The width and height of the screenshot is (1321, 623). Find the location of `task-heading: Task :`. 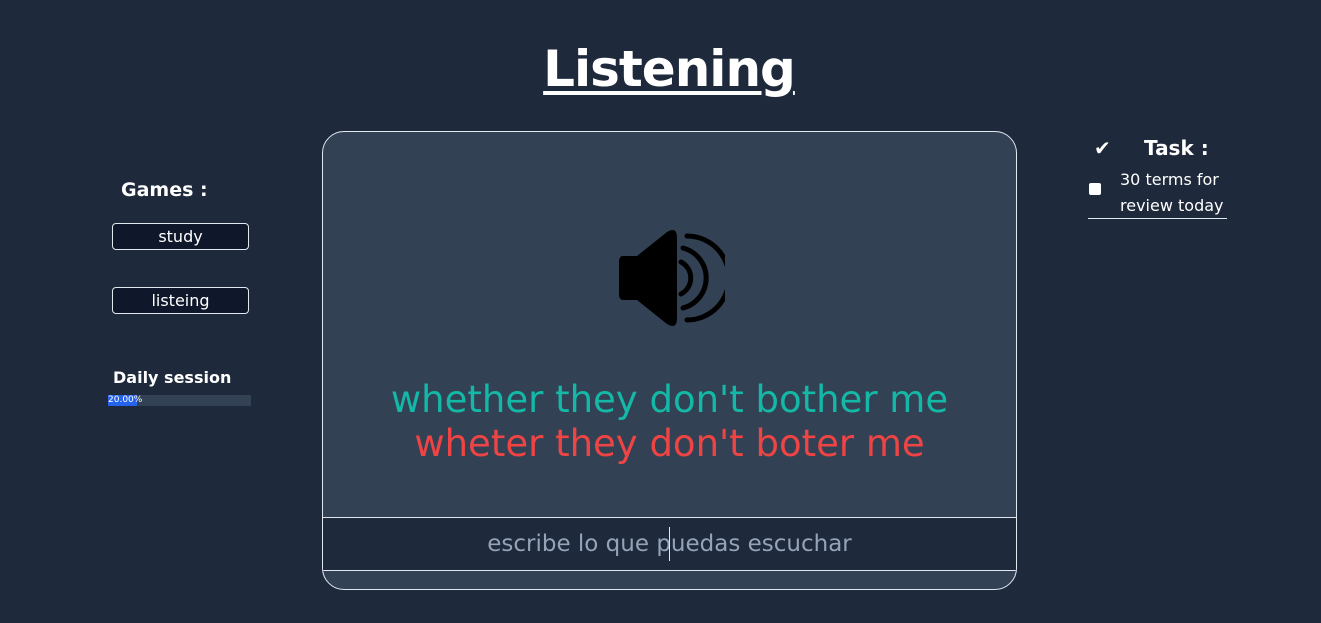

task-heading: Task : is located at coordinates (1176, 148).